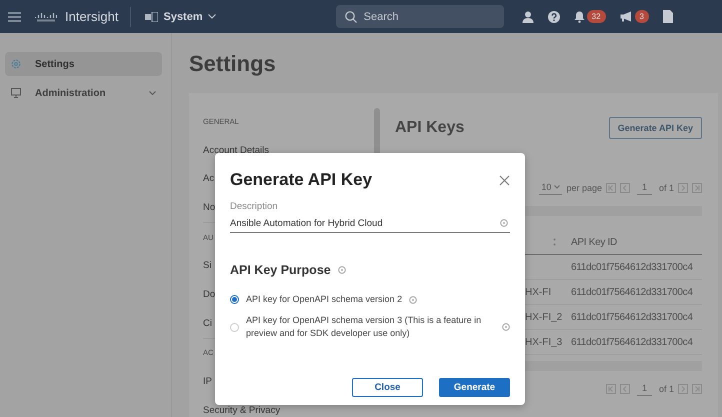  Describe the element at coordinates (641, 16) in the screenshot. I see `announcement-count: 3` at that location.